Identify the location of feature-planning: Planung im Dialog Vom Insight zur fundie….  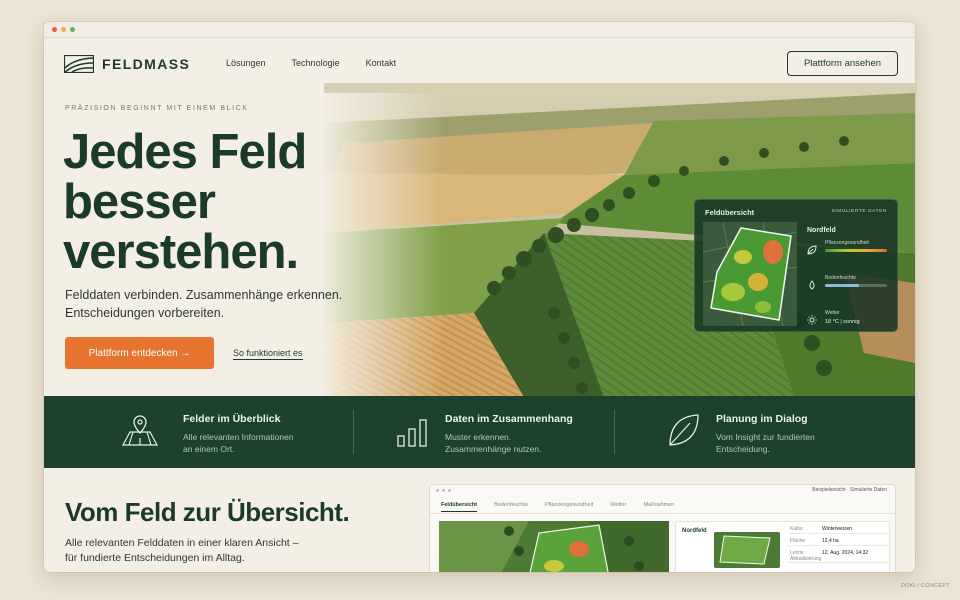
(779, 432).